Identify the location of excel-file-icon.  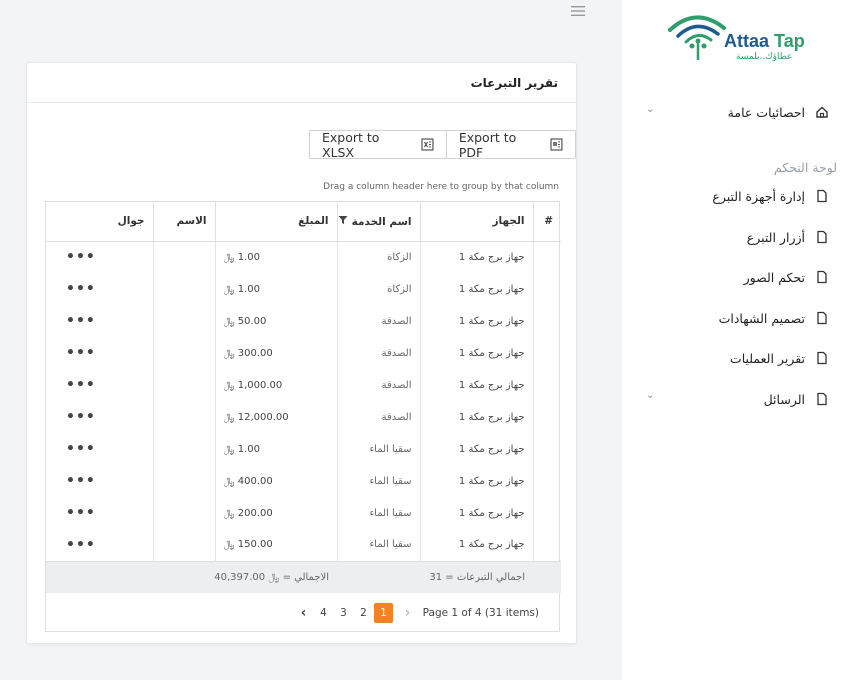
(427, 144).